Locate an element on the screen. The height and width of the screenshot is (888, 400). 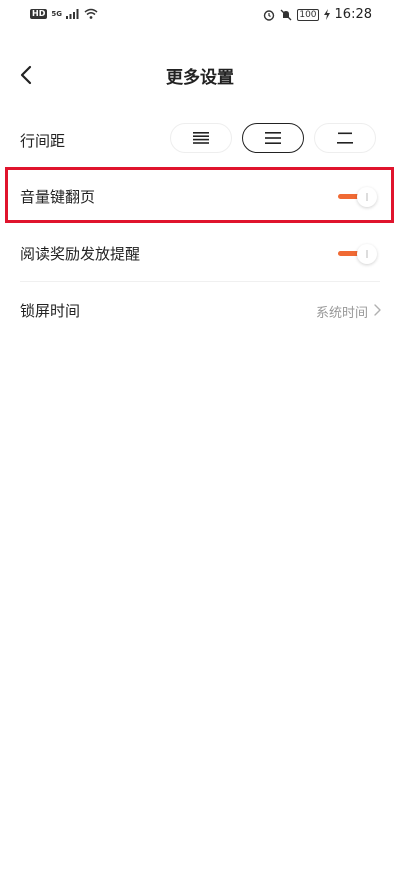
alarm-icon is located at coordinates (269, 15).